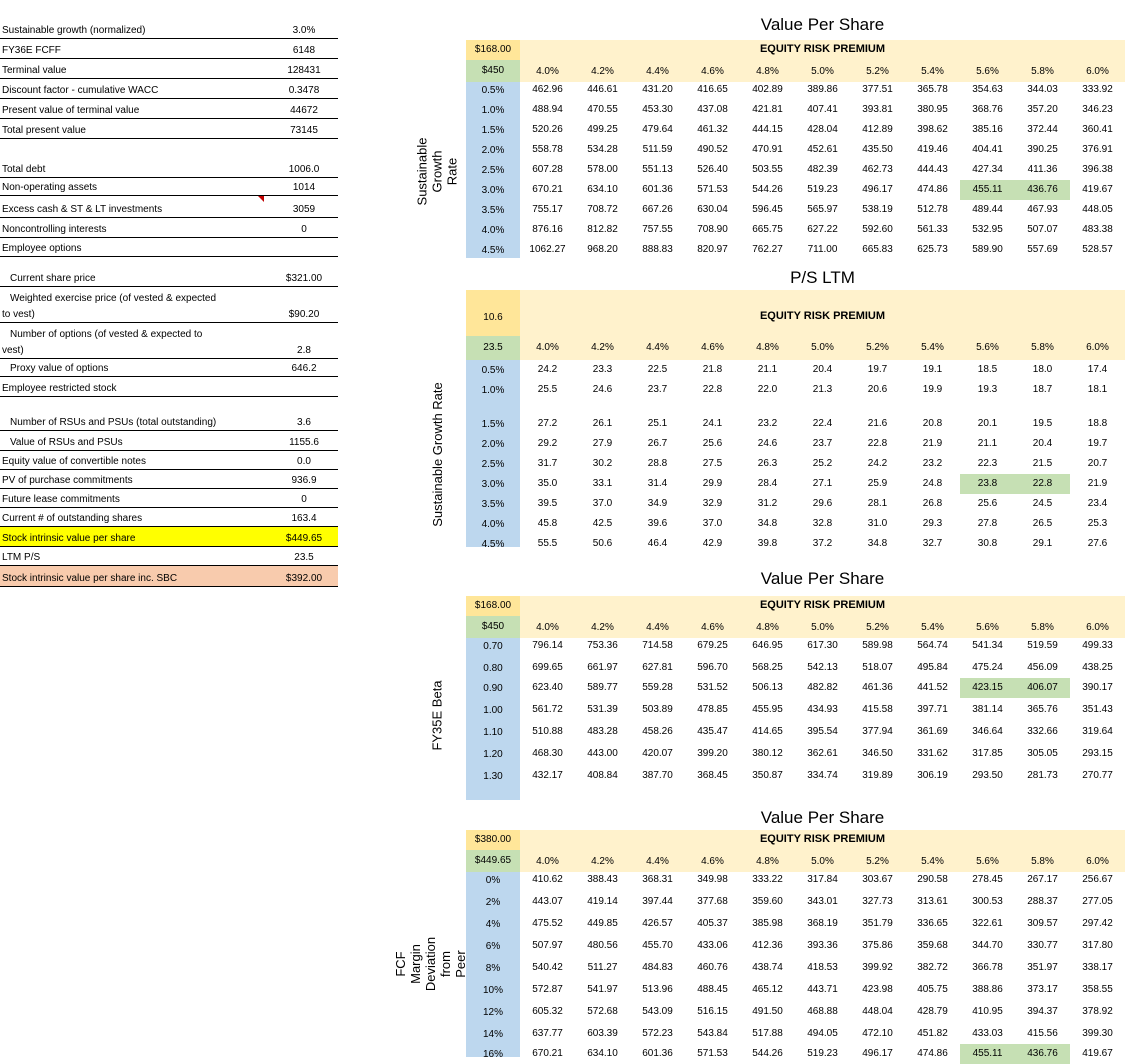  What do you see at coordinates (31, 50) in the screenshot?
I see `summary-label: FY36E FCFF` at bounding box center [31, 50].